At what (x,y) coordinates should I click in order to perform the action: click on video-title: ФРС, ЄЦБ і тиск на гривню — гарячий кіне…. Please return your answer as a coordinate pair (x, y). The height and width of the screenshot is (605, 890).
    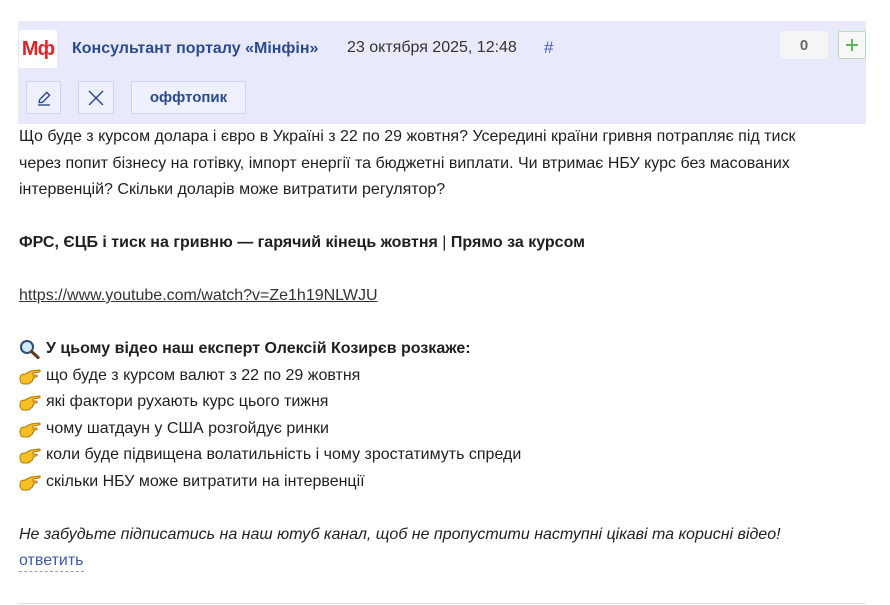
    Looking at the image, I should click on (444, 243).